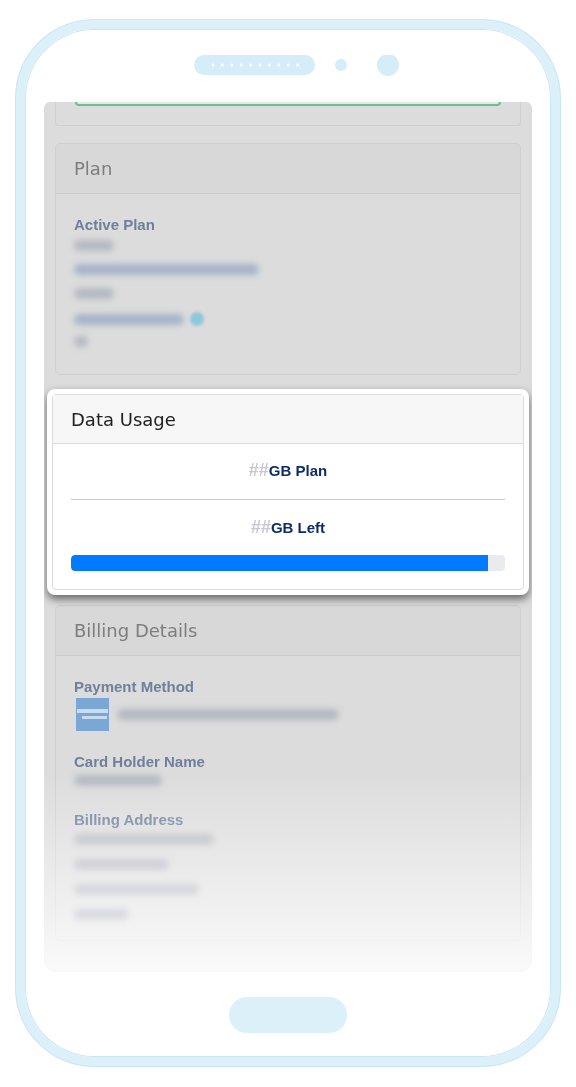 This screenshot has height=1087, width=576. What do you see at coordinates (93, 168) in the screenshot?
I see `card-title: Plan` at bounding box center [93, 168].